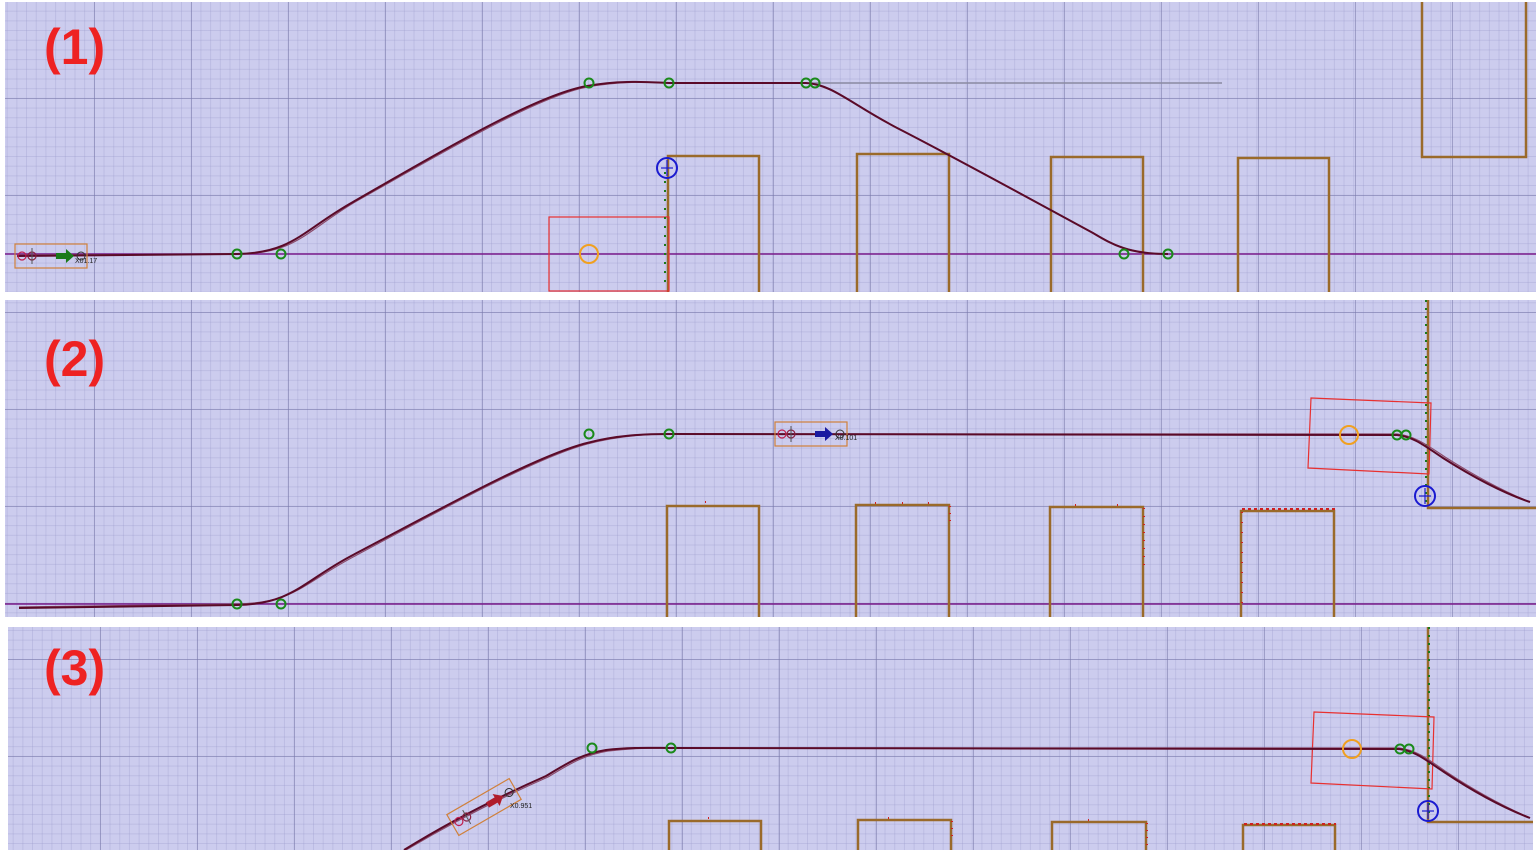  What do you see at coordinates (1100, 738) in the screenshot?
I see `obstacles` at bounding box center [1100, 738].